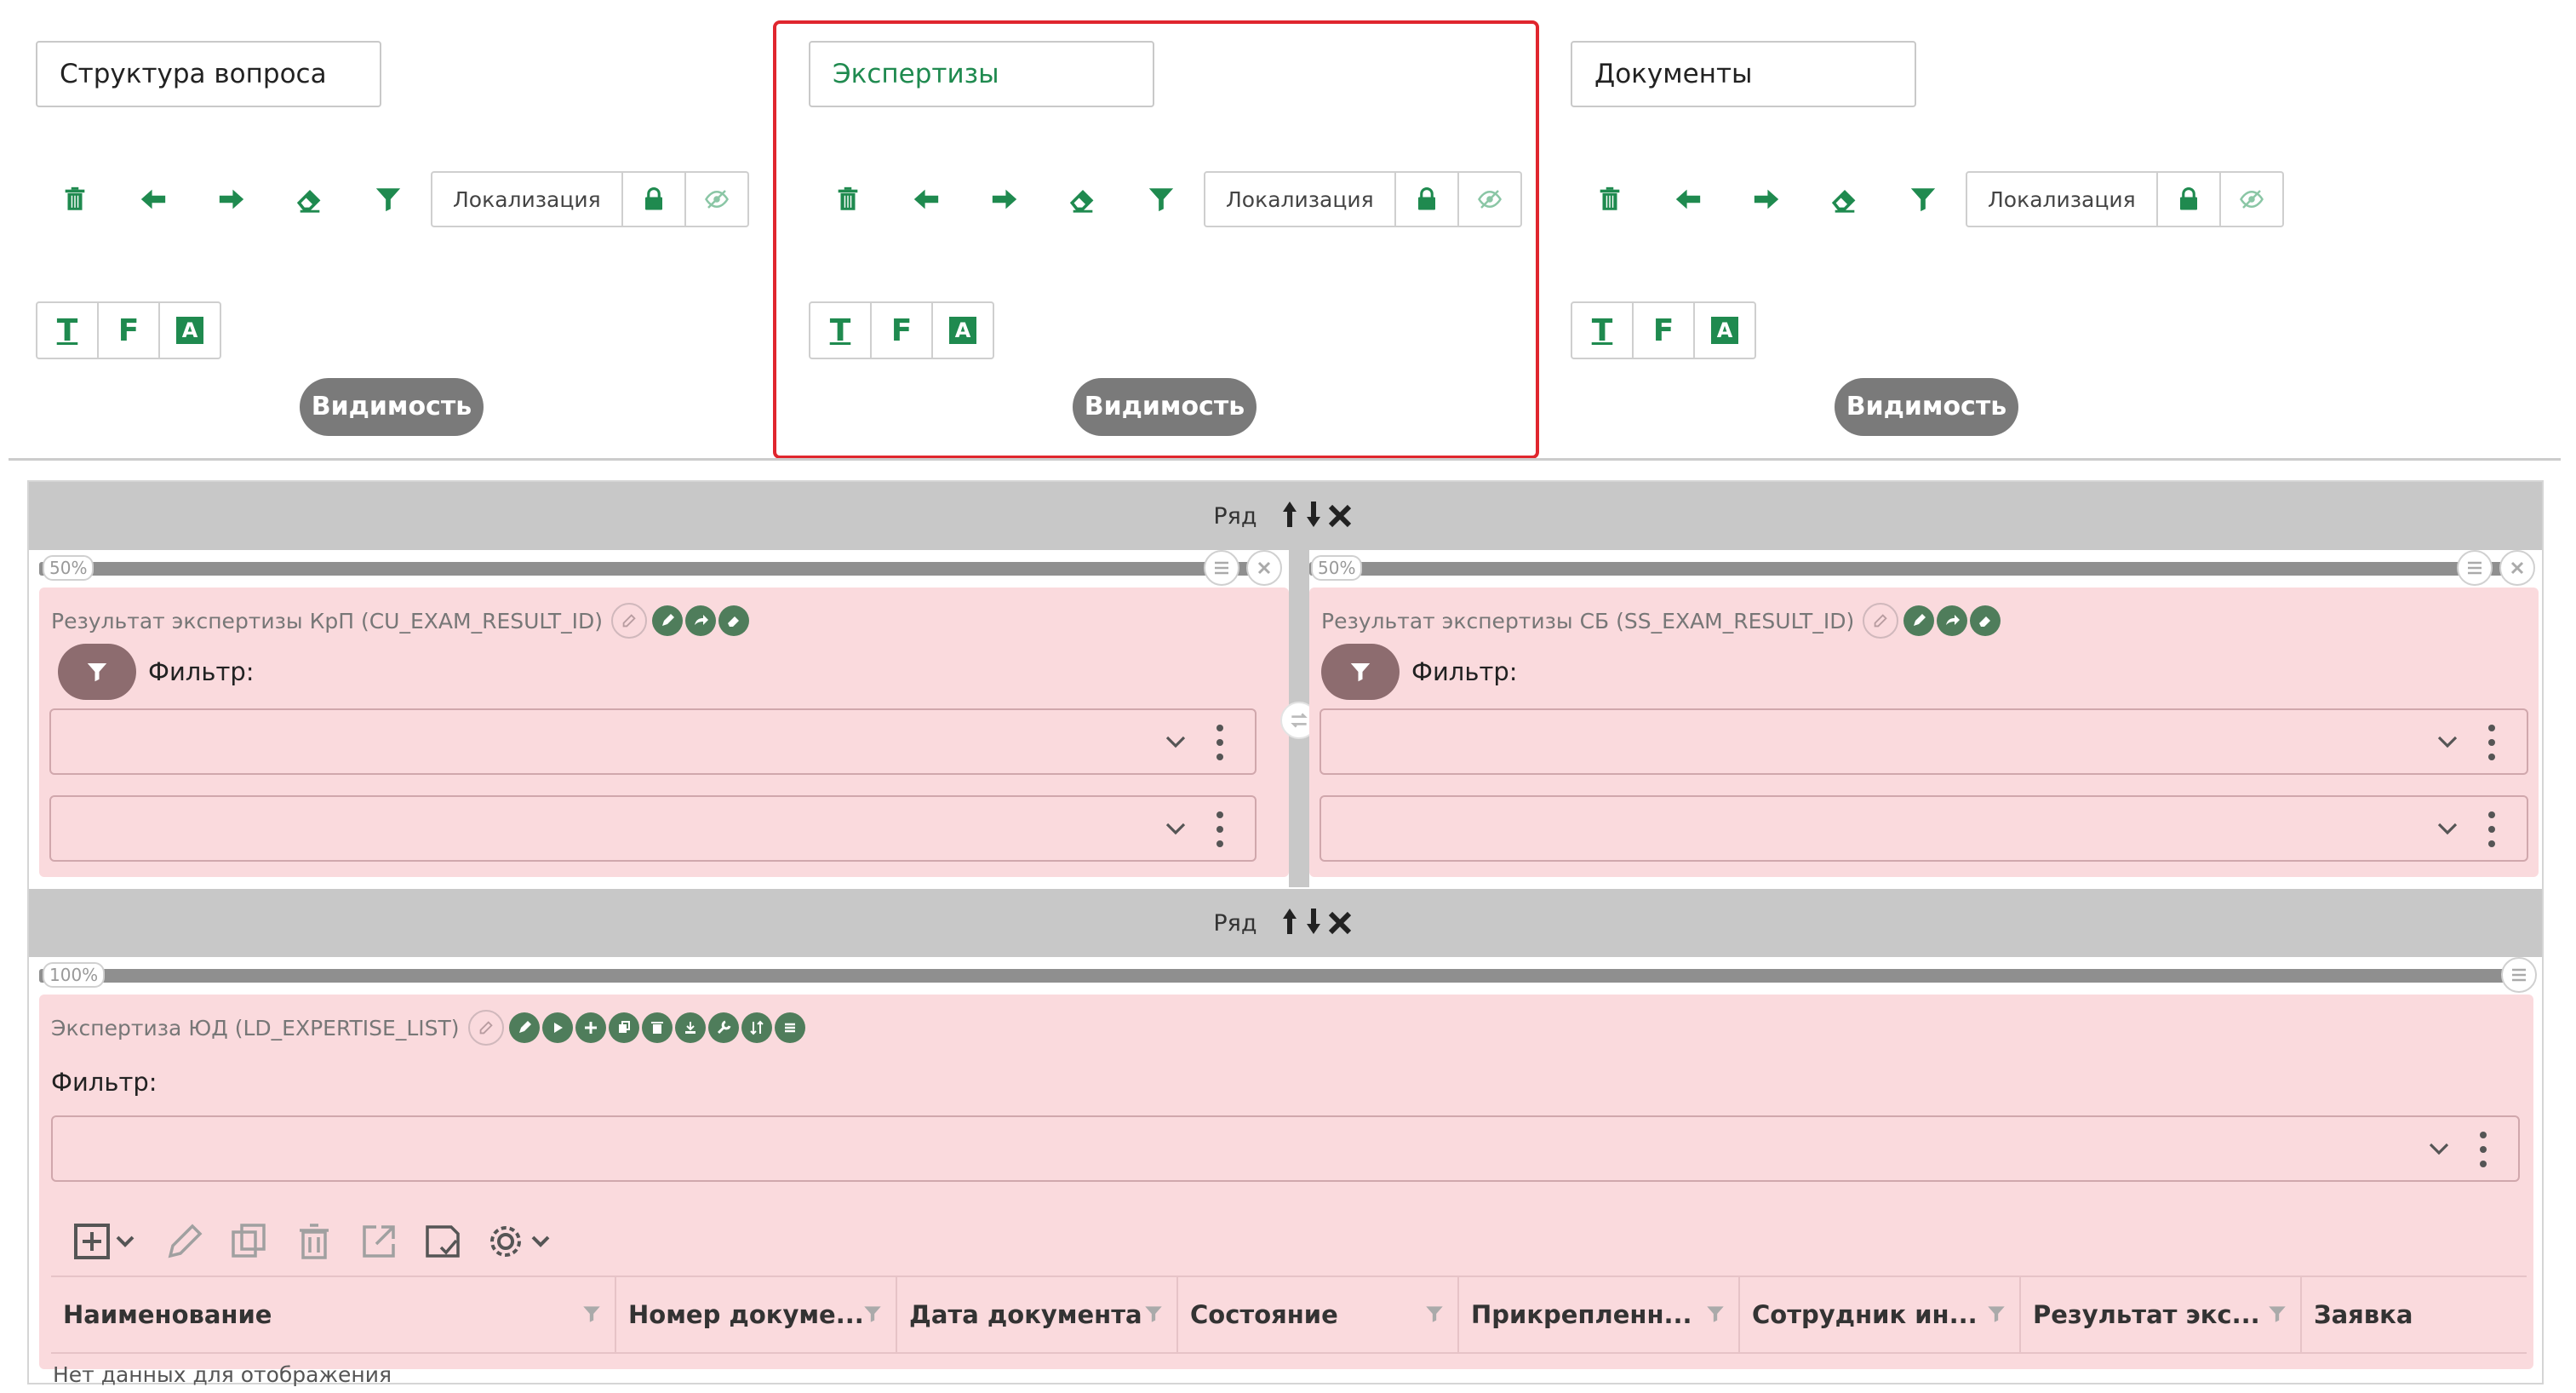  What do you see at coordinates (379, 1241) in the screenshot?
I see `open-external-button` at bounding box center [379, 1241].